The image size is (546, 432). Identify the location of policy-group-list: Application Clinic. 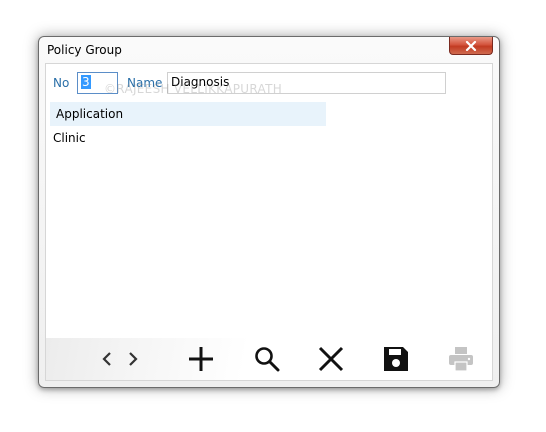
(188, 126).